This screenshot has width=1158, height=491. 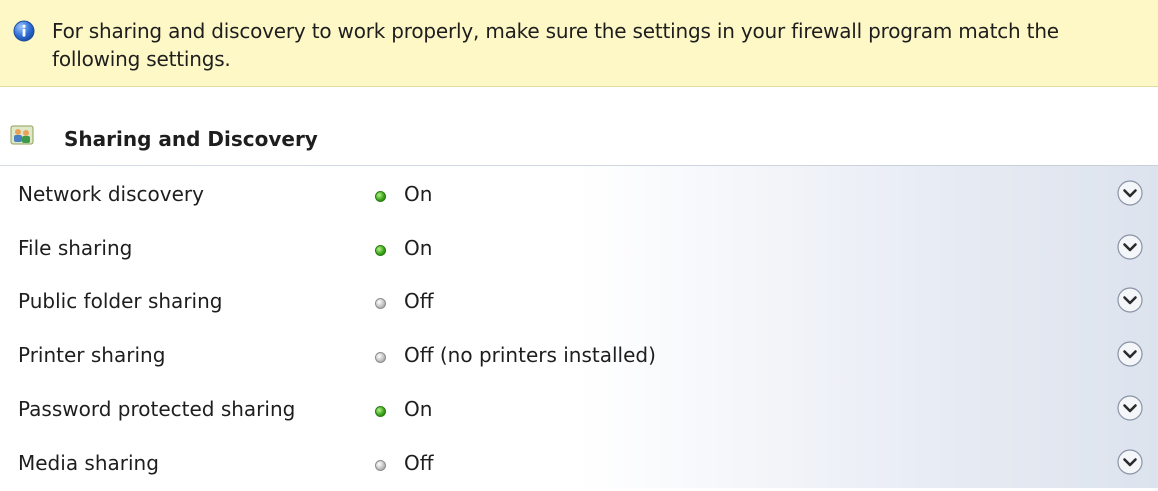 I want to click on section-header: Sharing and Discovery, so click(x=579, y=142).